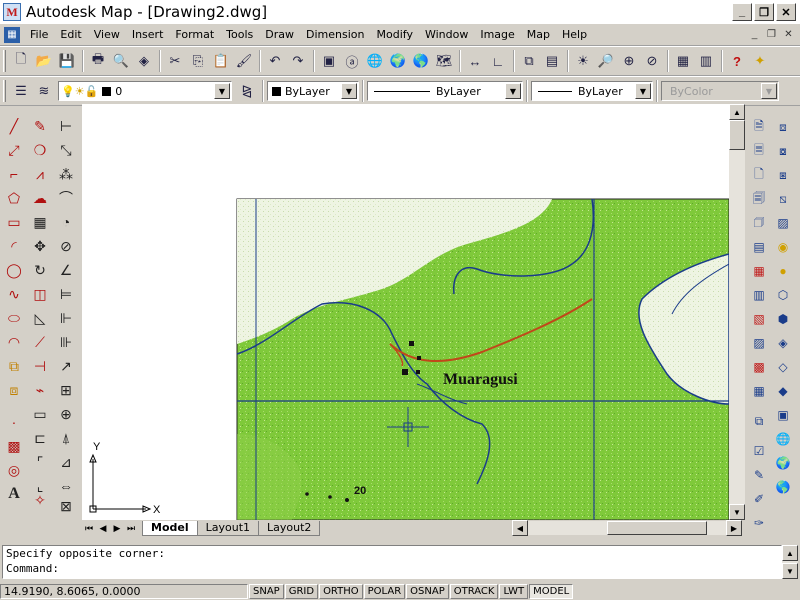  What do you see at coordinates (759, 475) in the screenshot?
I see `map-tool-15-icon: ✎` at bounding box center [759, 475].